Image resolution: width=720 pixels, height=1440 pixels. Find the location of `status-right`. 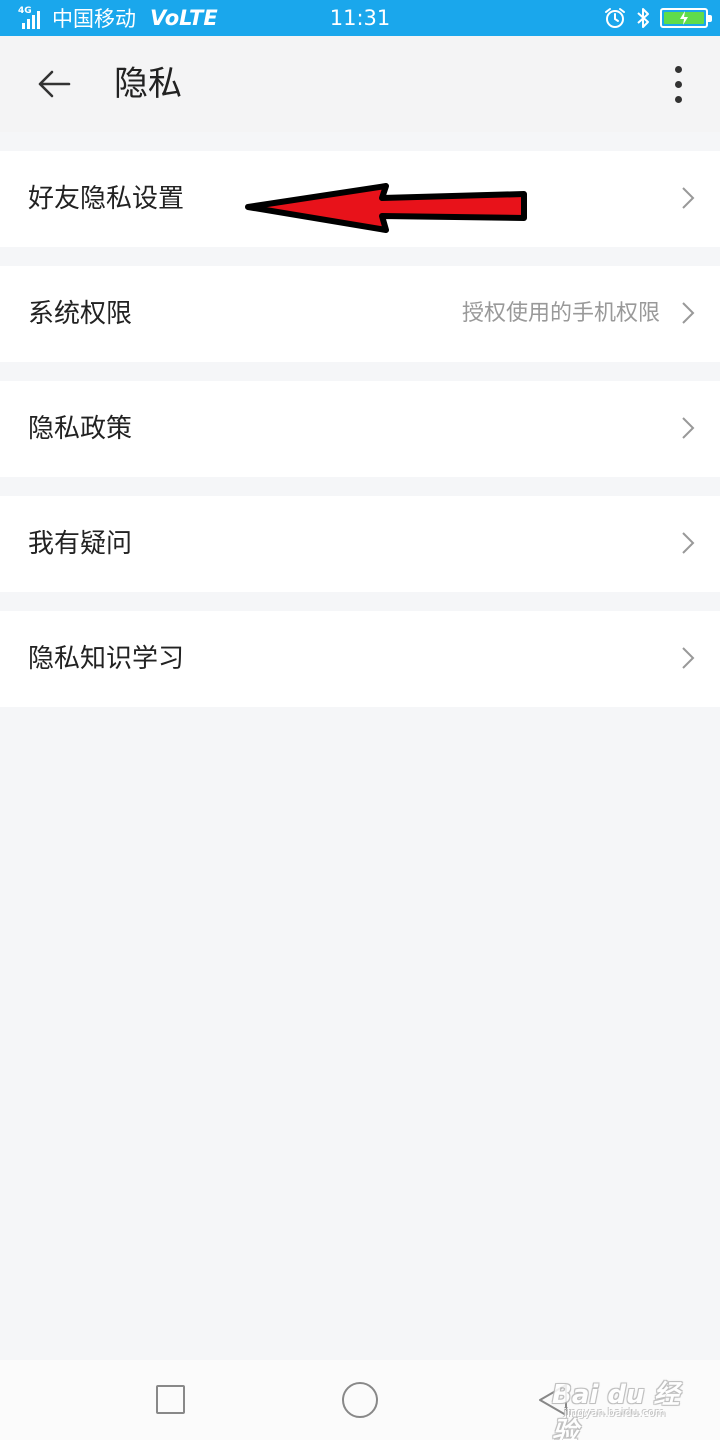

status-right is located at coordinates (658, 18).